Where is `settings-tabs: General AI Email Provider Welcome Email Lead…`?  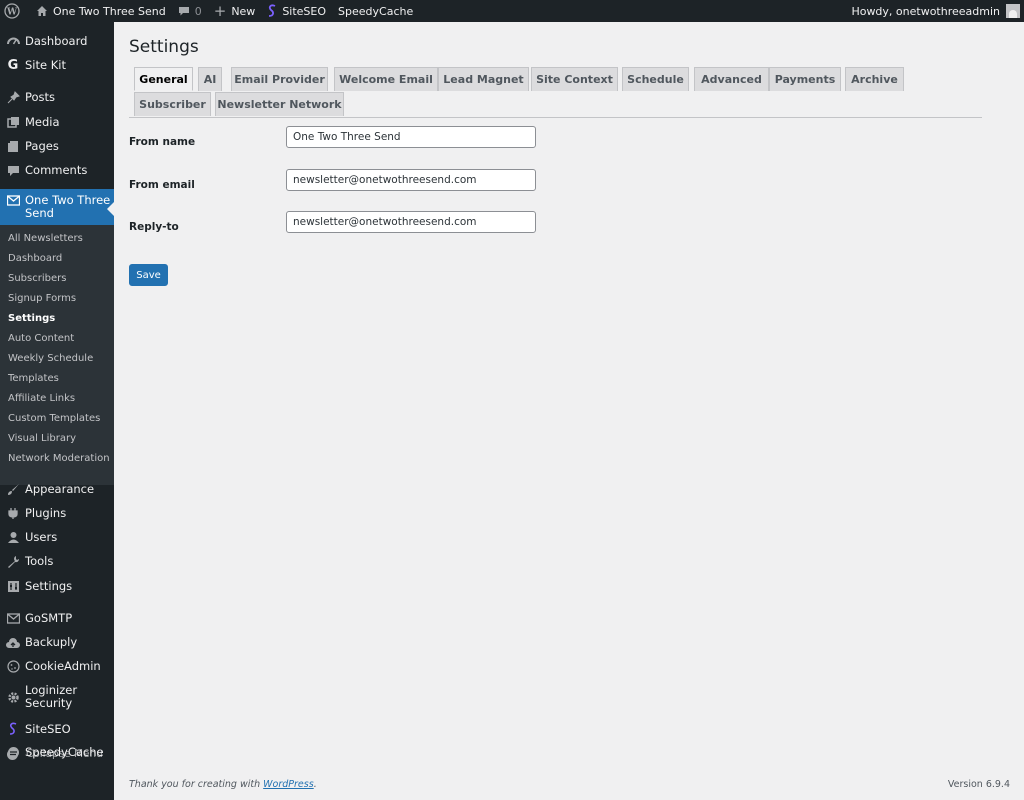
settings-tabs: General AI Email Provider Welcome Email Lead… is located at coordinates (555, 92).